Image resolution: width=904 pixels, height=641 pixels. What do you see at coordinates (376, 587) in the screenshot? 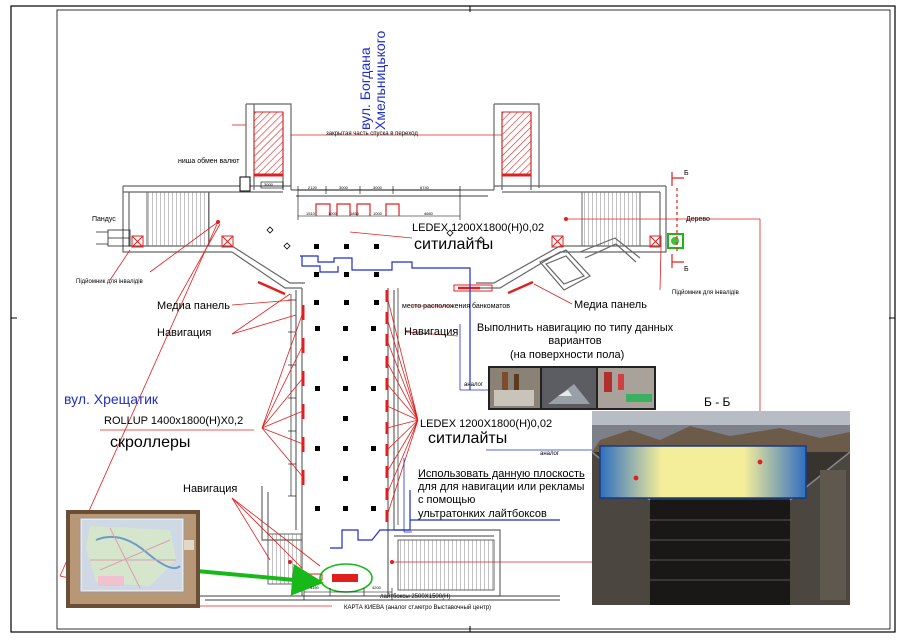
I see `dim-12: 4200` at bounding box center [376, 587].